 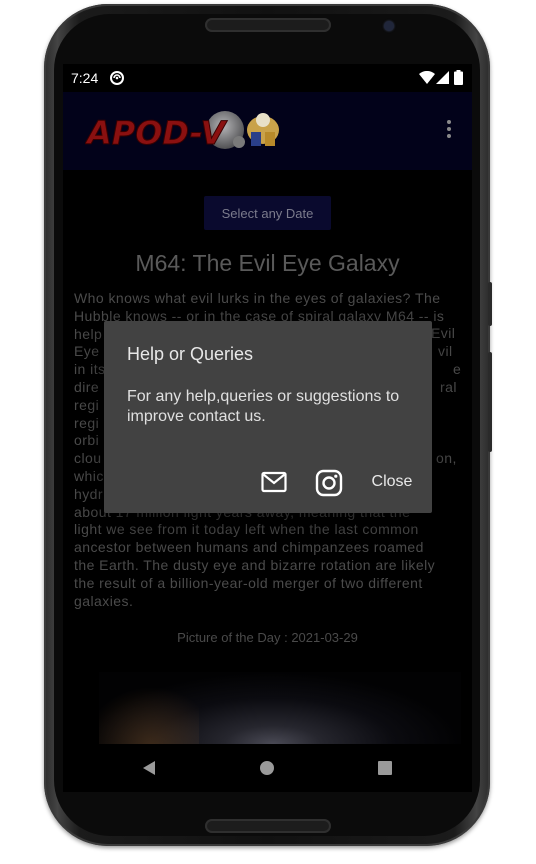 What do you see at coordinates (149, 768) in the screenshot?
I see `back-icon` at bounding box center [149, 768].